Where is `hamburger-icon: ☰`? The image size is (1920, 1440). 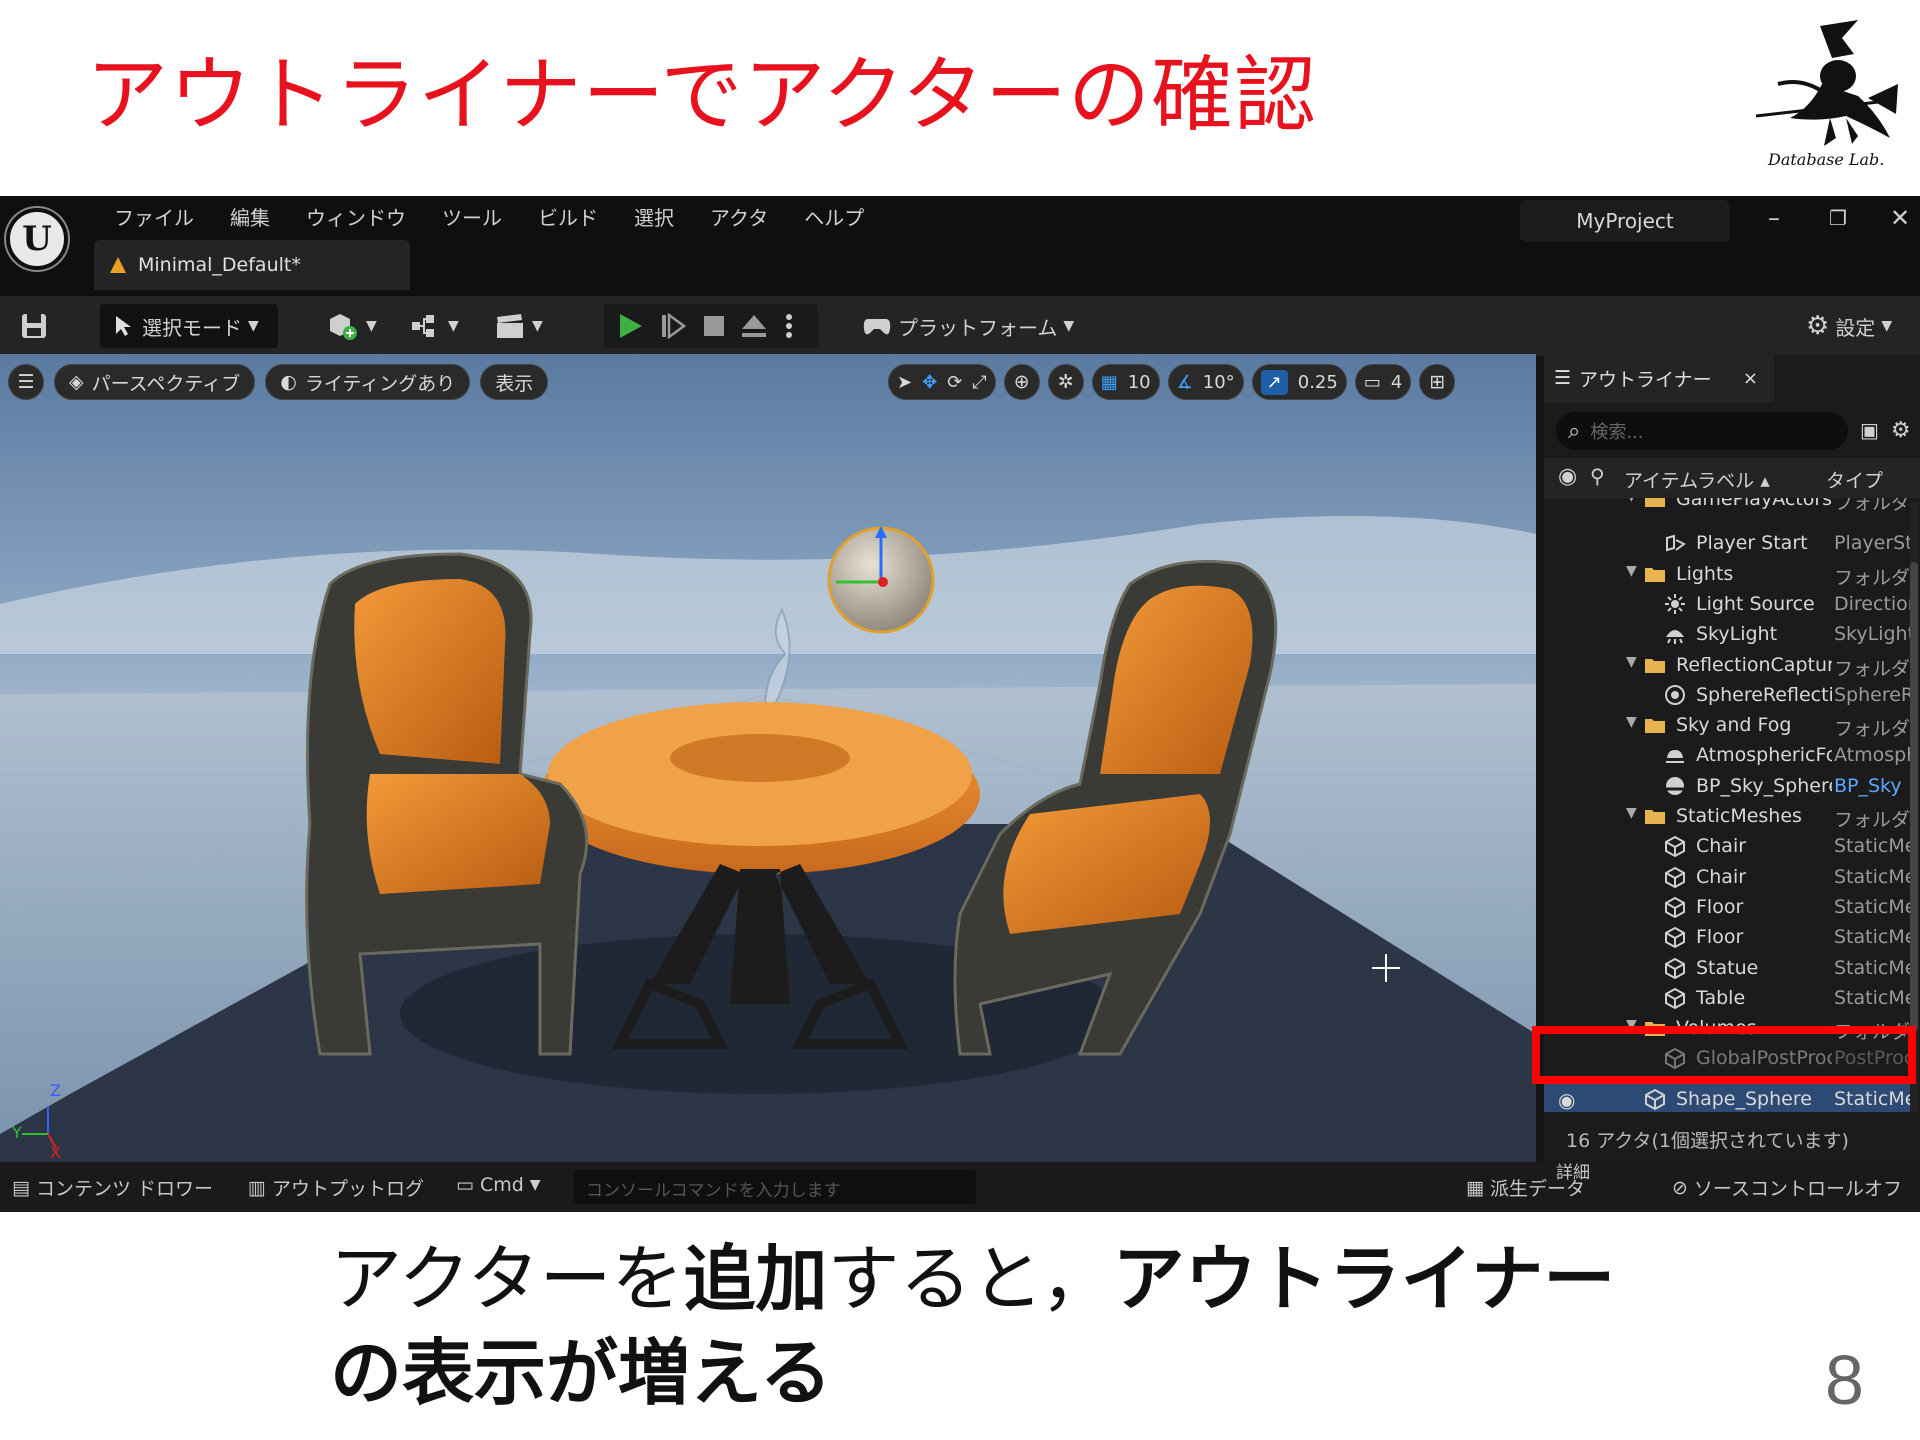
hamburger-icon: ☰ is located at coordinates (26, 382).